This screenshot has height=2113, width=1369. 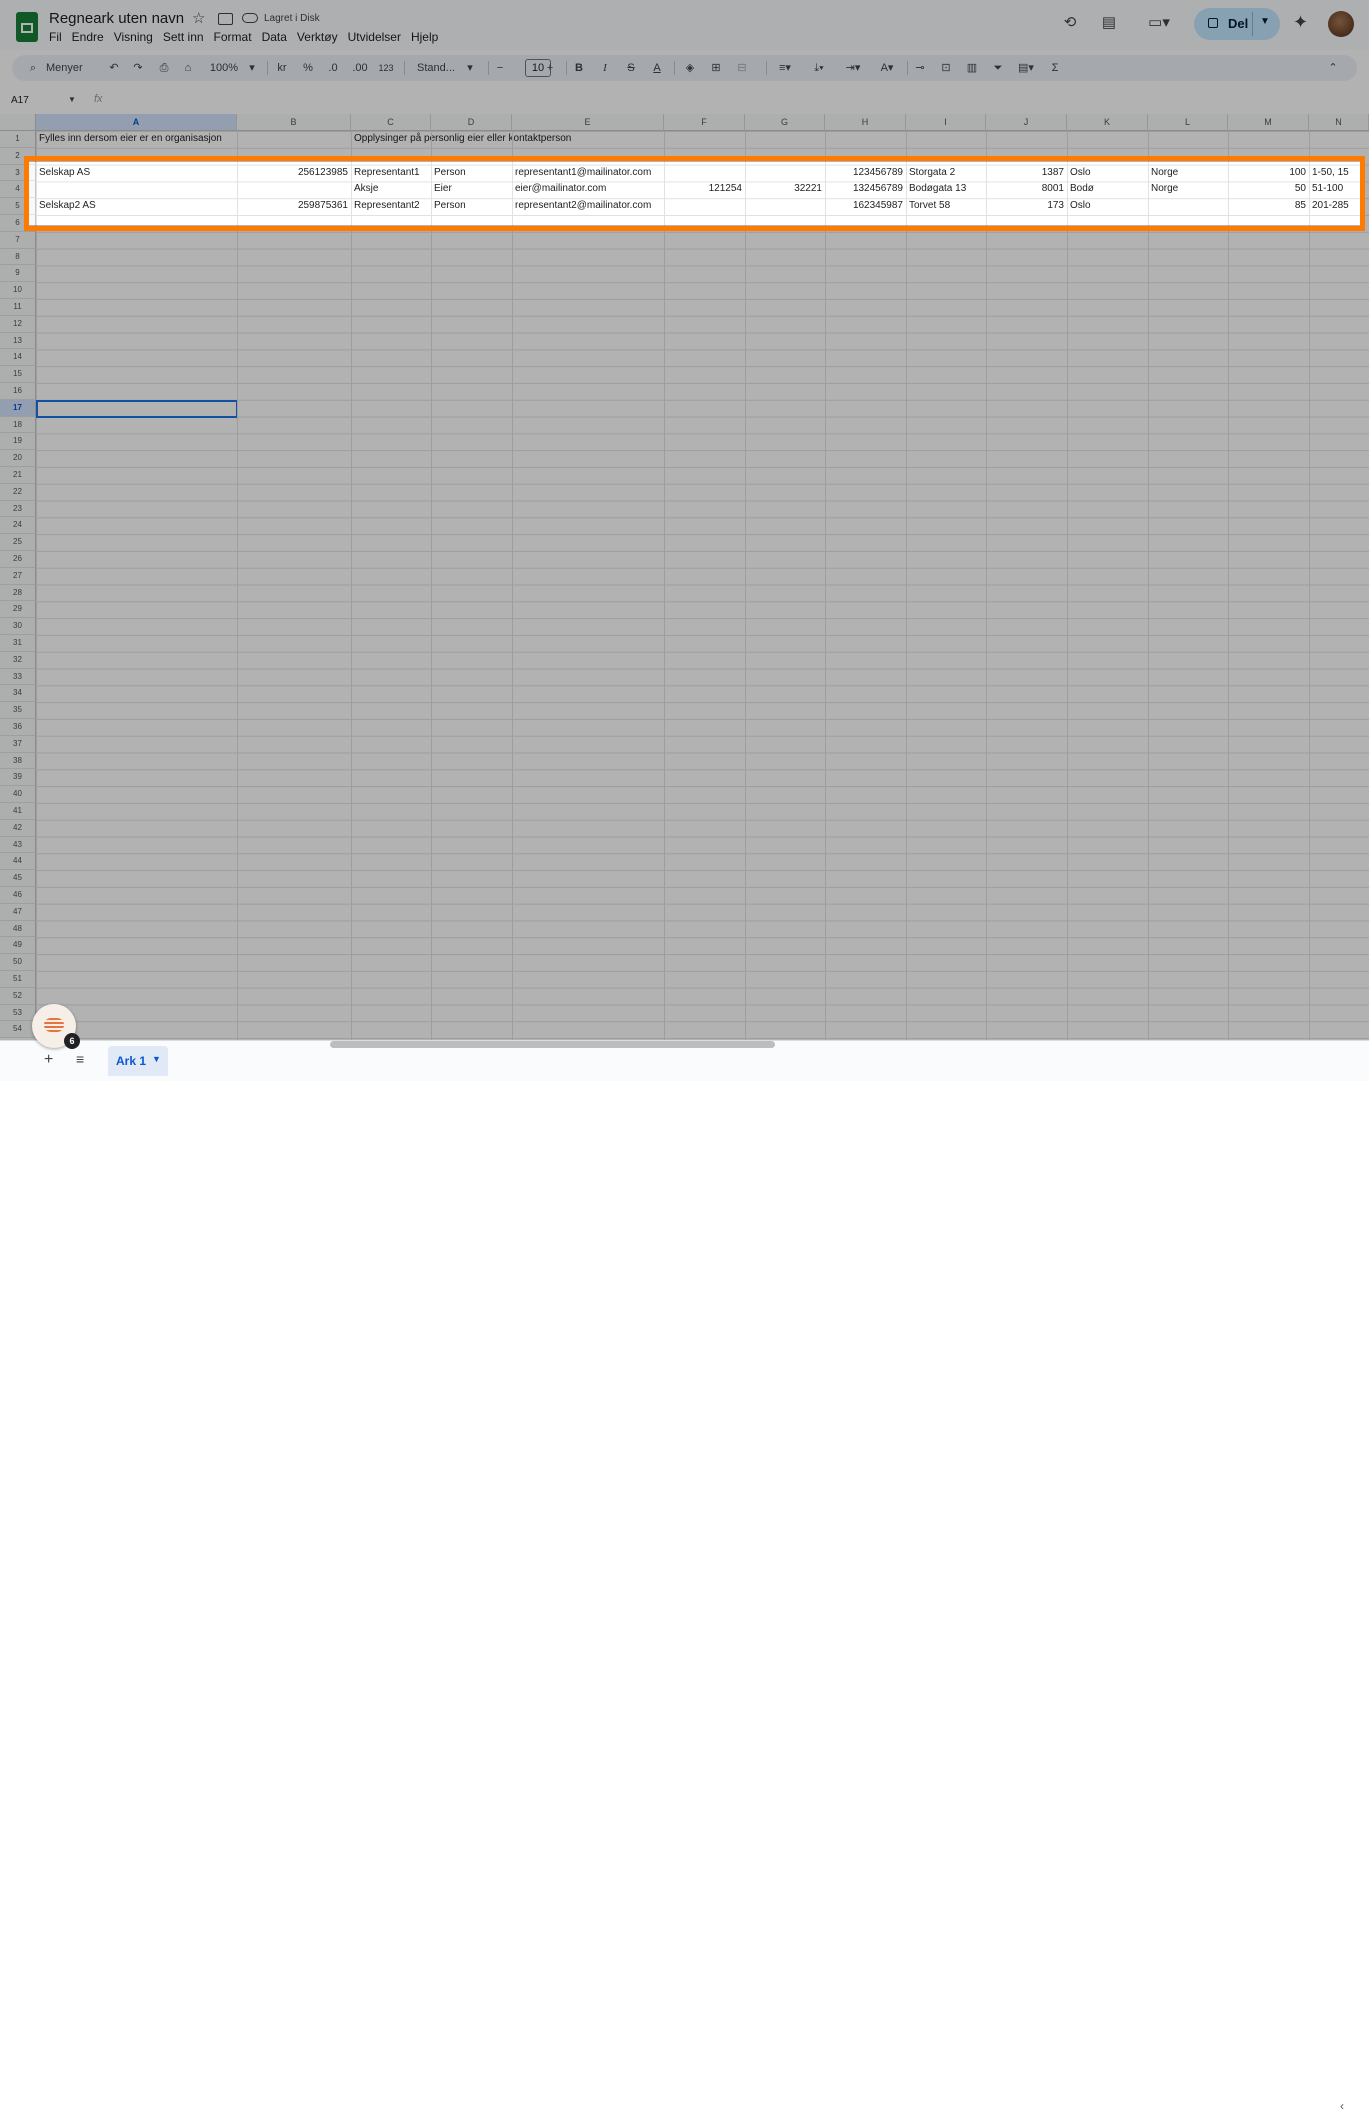 I want to click on row-header-24: 24, so click(x=18, y=526).